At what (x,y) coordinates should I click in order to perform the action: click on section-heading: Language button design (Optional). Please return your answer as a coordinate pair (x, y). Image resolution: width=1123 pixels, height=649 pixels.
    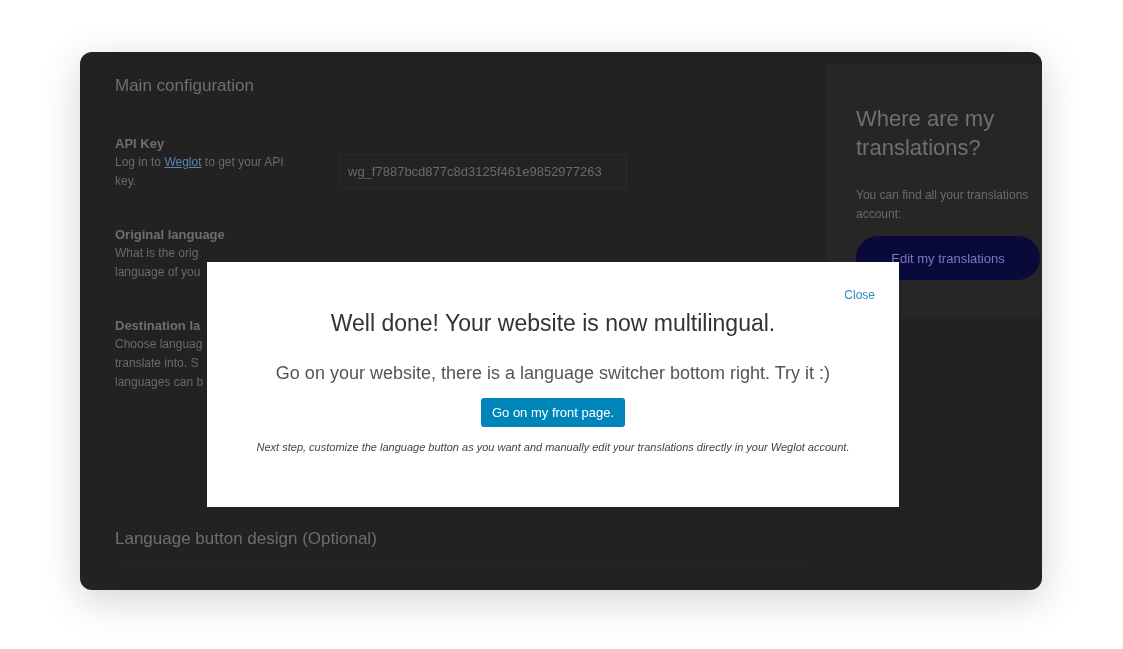
    Looking at the image, I should click on (246, 539).